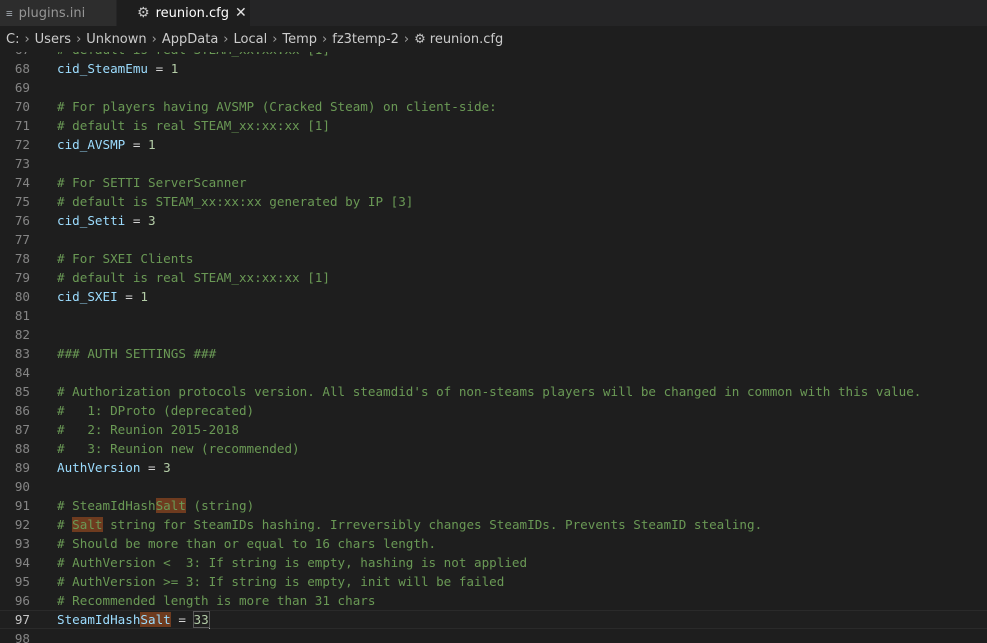  What do you see at coordinates (201, 619) in the screenshot?
I see `setting-value: 33` at bounding box center [201, 619].